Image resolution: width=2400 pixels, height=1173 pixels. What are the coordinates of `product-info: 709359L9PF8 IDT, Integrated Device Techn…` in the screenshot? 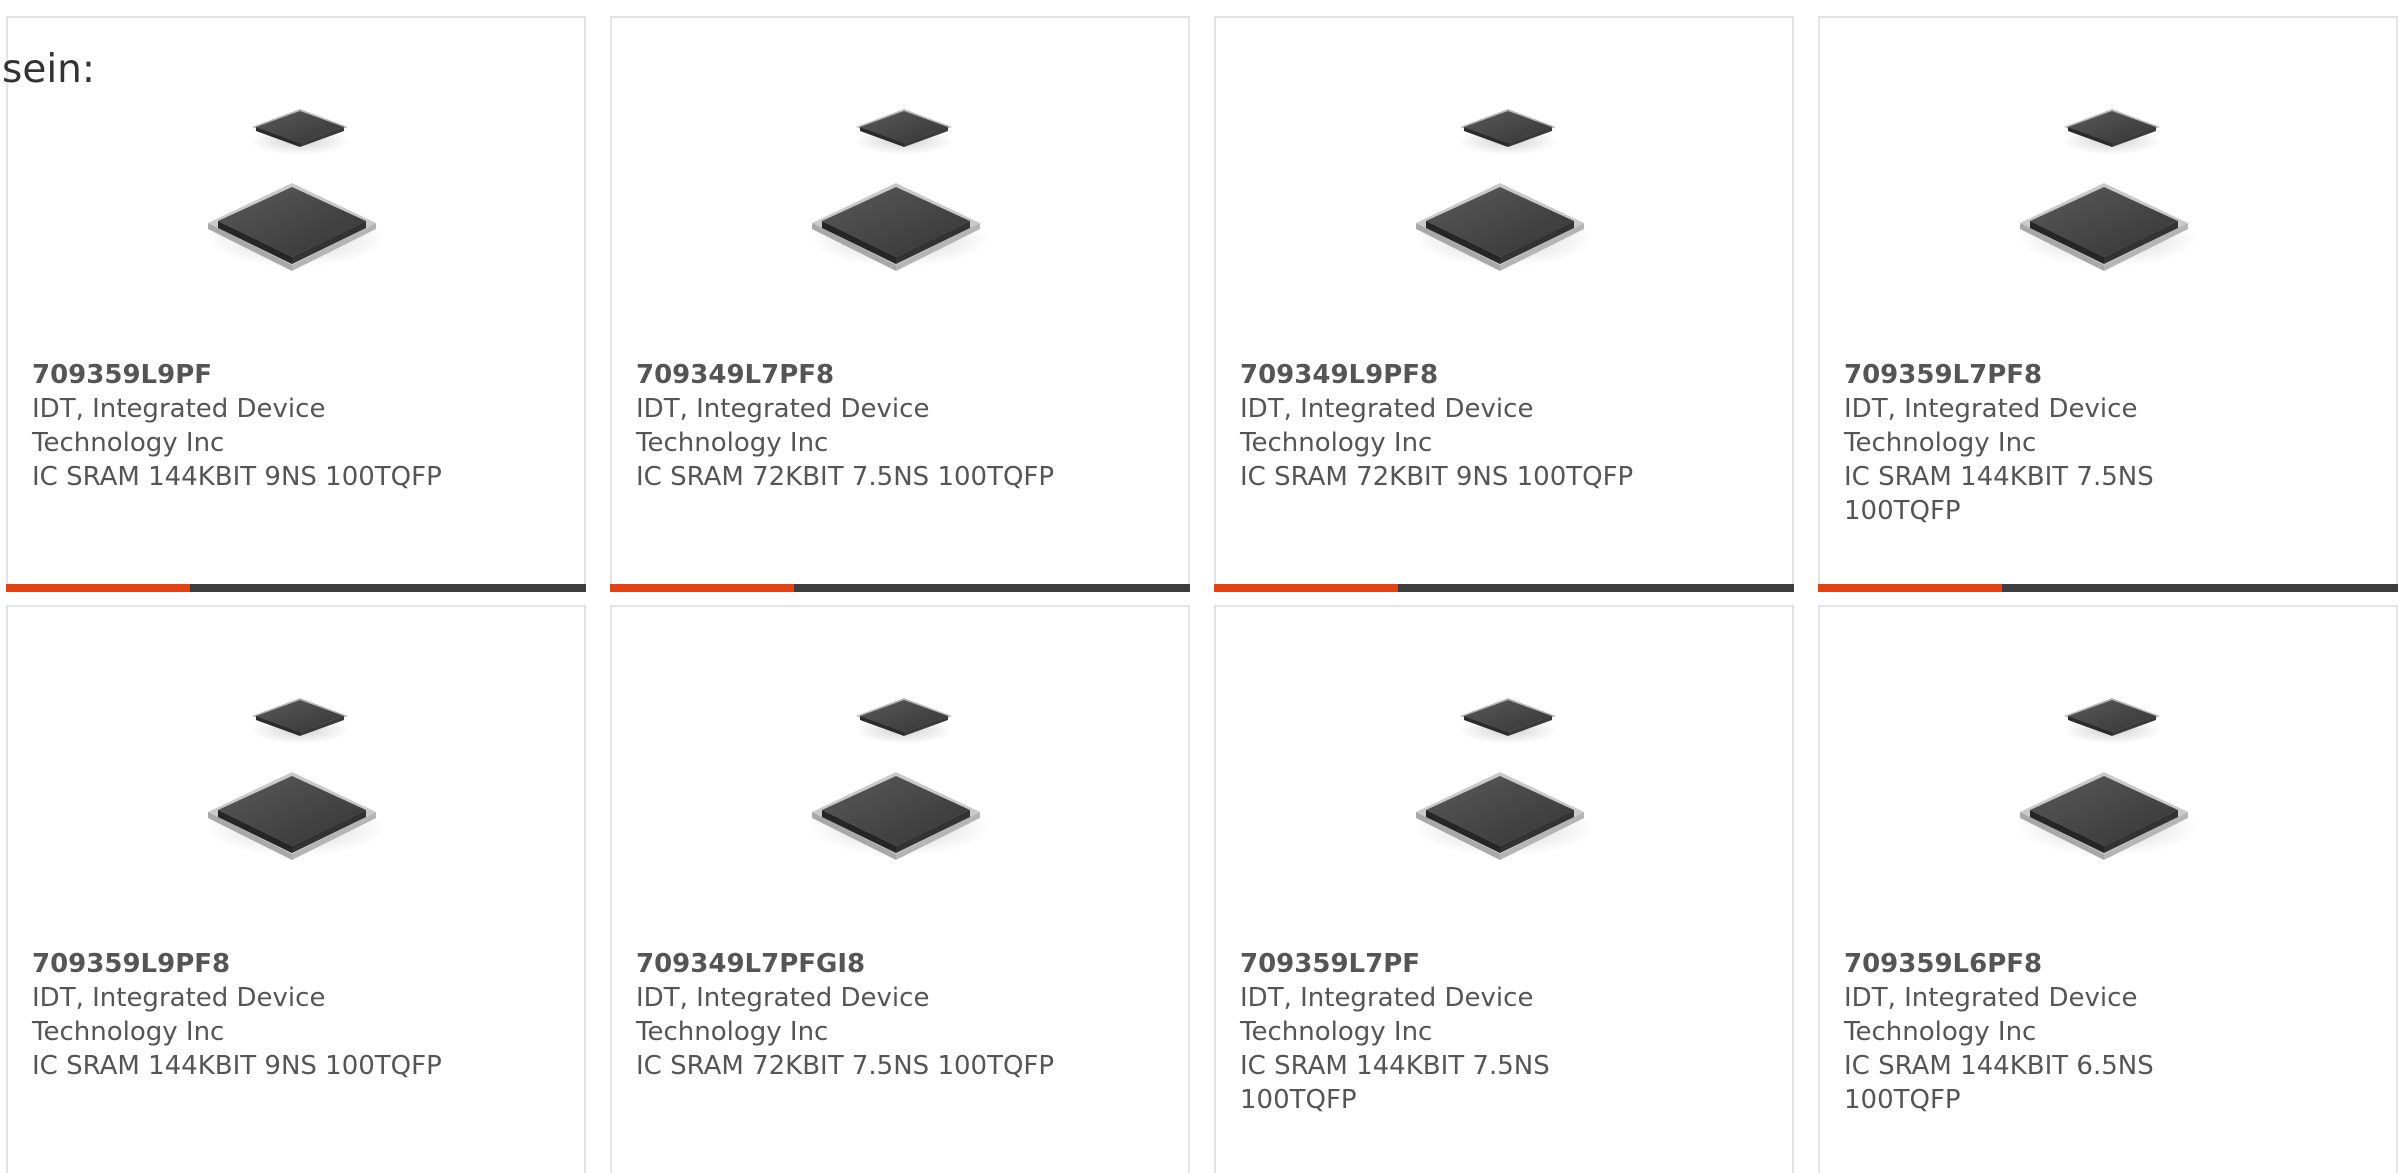 It's located at (247, 1015).